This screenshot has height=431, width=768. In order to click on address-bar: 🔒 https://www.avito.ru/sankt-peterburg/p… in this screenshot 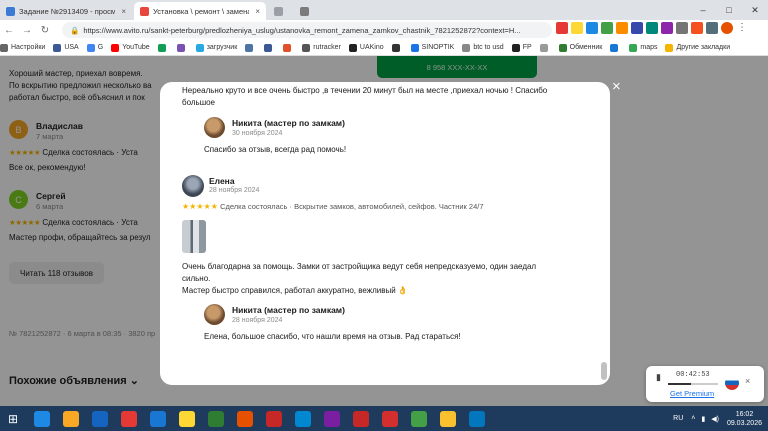, I will do `click(307, 30)`.